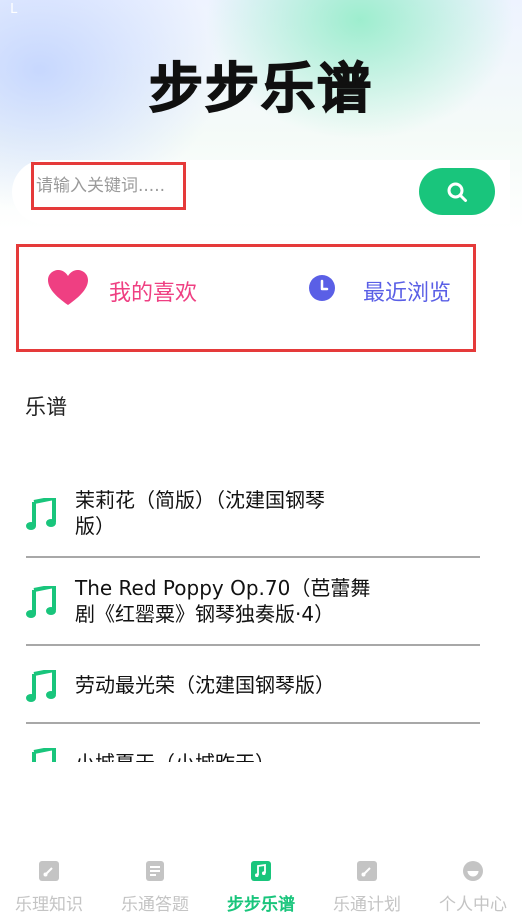 This screenshot has width=522, height=922. What do you see at coordinates (223, 601) in the screenshot?
I see `score-title: The Red Poppy Op.70（芭蕾舞 剧《红罂粟》钢琴独奏版·4）` at bounding box center [223, 601].